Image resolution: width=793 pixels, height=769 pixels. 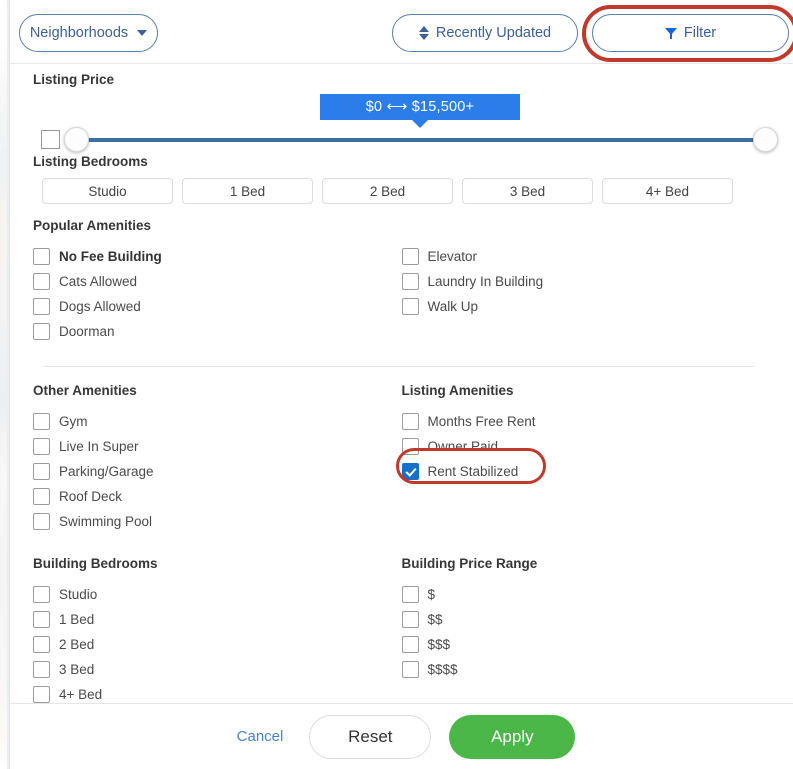 I want to click on sort-dropdown: Recently Updated, so click(x=485, y=33).